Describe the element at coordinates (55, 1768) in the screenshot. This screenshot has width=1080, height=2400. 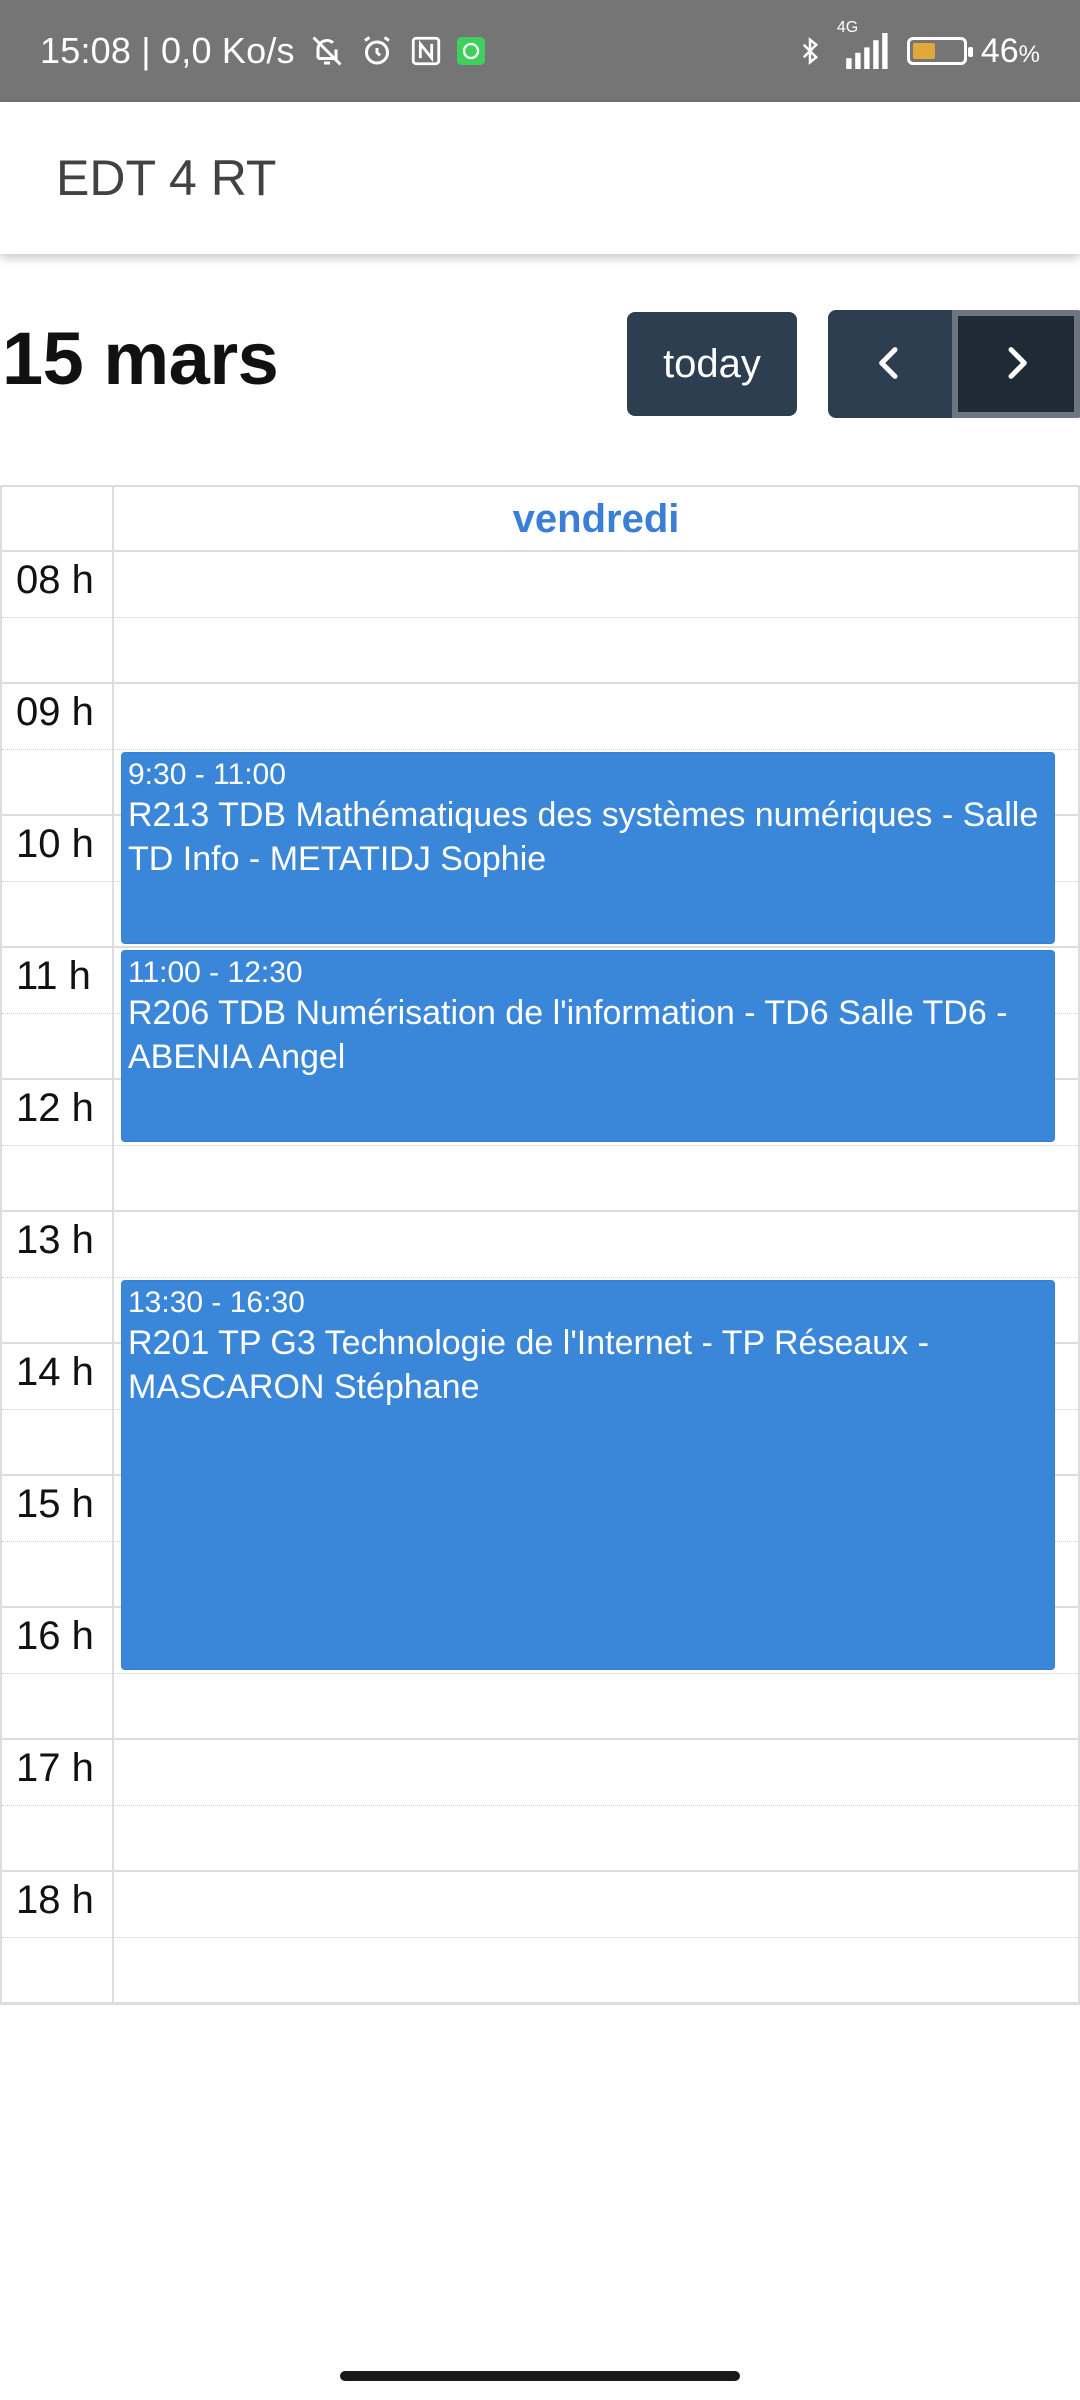
I see `time-slot-label: 17 h` at that location.